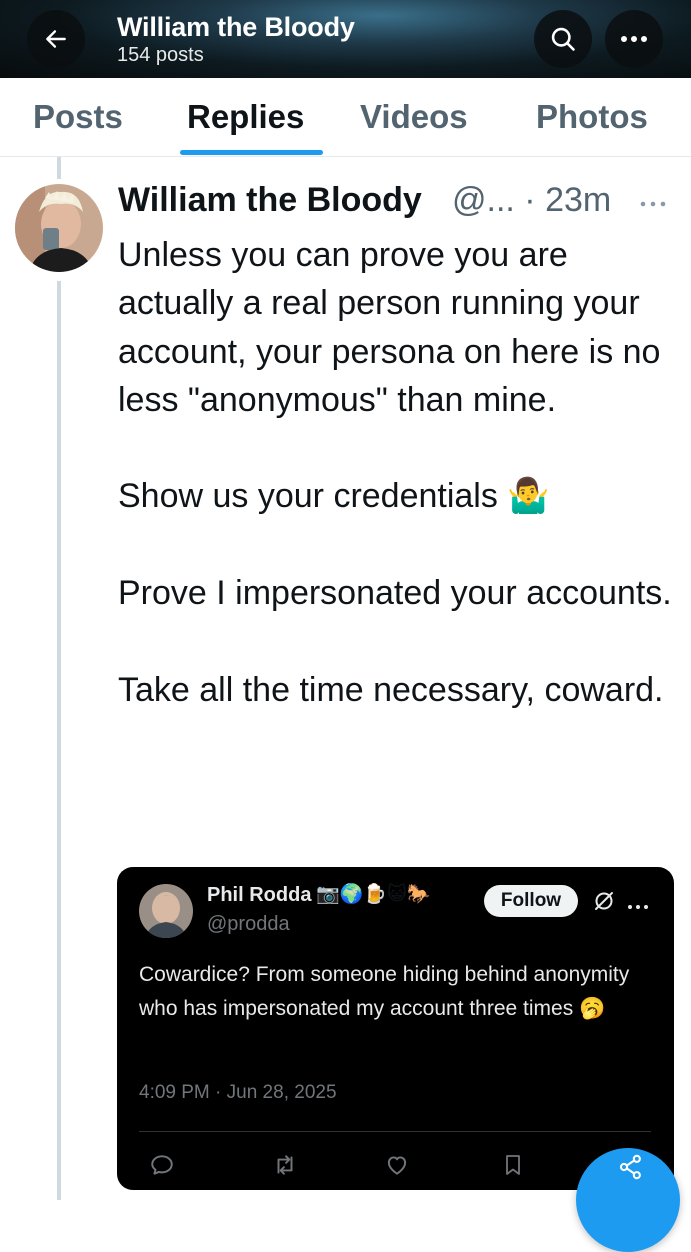 The width and height of the screenshot is (691, 1252). Describe the element at coordinates (285, 1167) in the screenshot. I see `repost-icon` at that location.